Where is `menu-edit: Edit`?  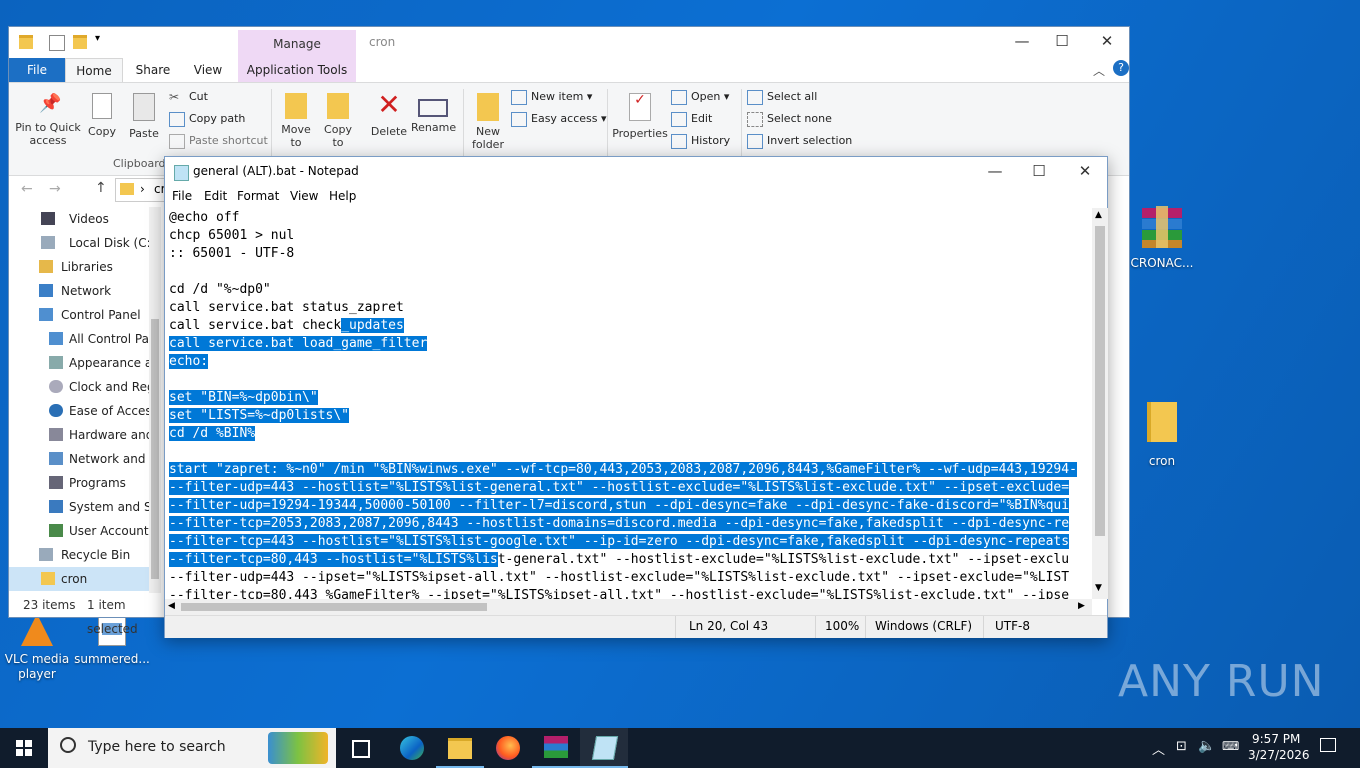 menu-edit: Edit is located at coordinates (215, 196).